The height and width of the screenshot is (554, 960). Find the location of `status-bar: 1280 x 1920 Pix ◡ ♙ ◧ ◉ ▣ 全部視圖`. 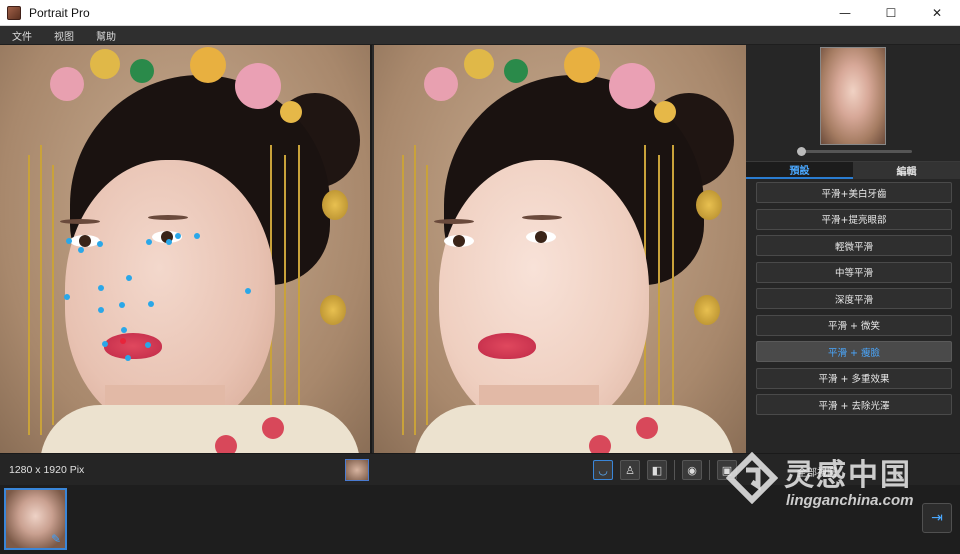

status-bar: 1280 x 1920 Pix ◡ ♙ ◧ ◉ ▣ 全部視圖 is located at coordinates (480, 469).